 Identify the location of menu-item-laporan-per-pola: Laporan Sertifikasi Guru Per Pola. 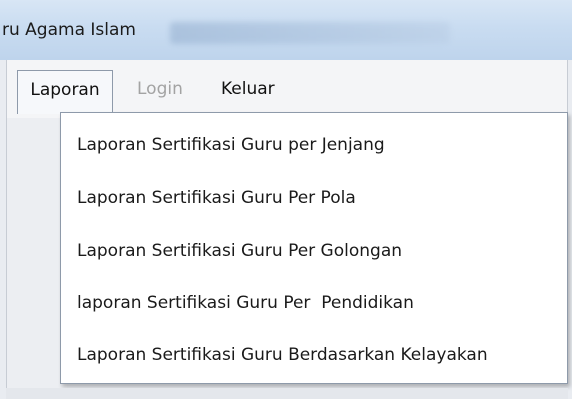
(216, 198).